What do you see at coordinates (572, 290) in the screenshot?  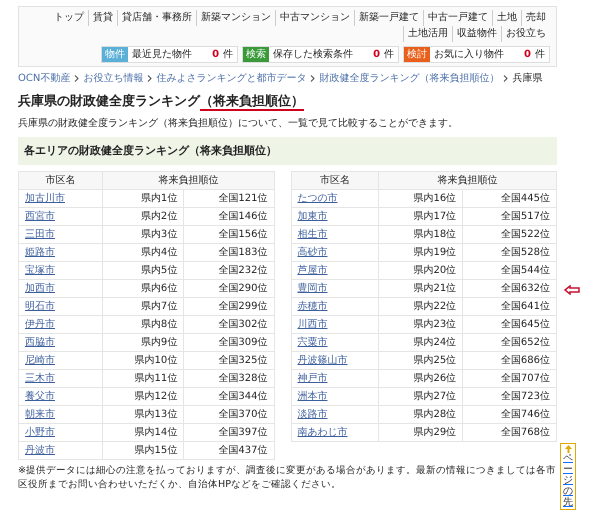 I see `left-arrow-icon` at bounding box center [572, 290].